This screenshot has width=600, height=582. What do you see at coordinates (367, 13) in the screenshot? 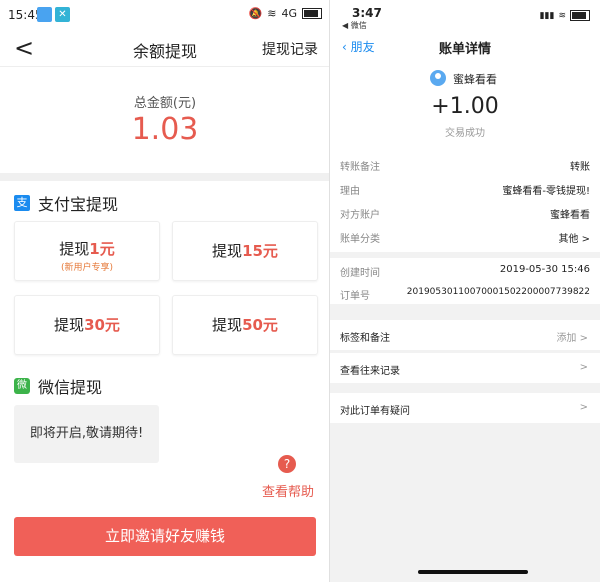
I see `status-time: 3:47` at bounding box center [367, 13].